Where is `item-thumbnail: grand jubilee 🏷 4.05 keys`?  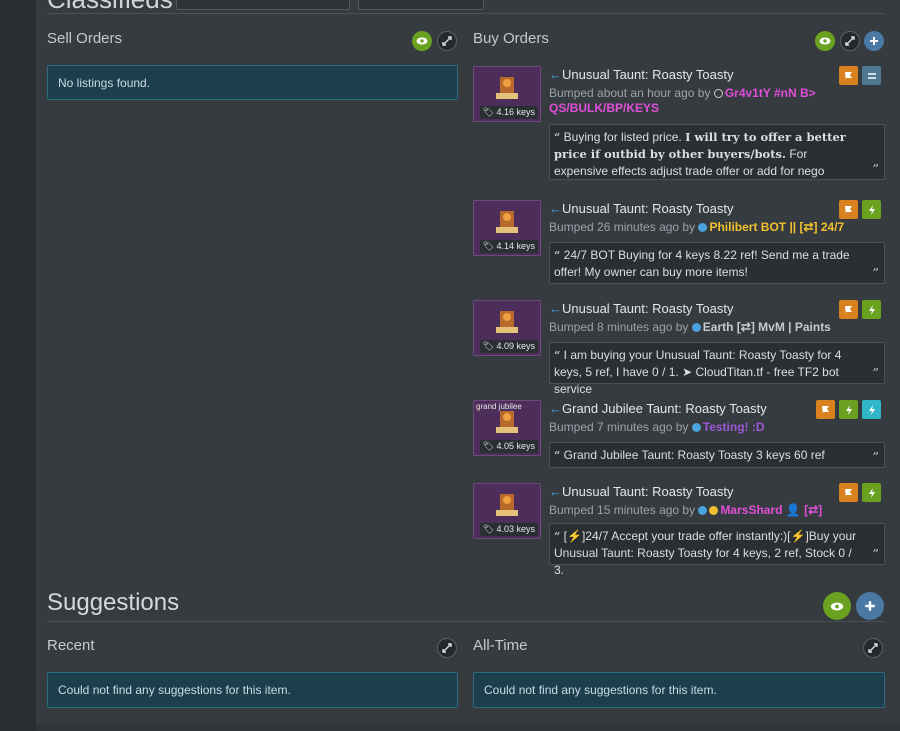 item-thumbnail: grand jubilee 🏷 4.05 keys is located at coordinates (507, 428).